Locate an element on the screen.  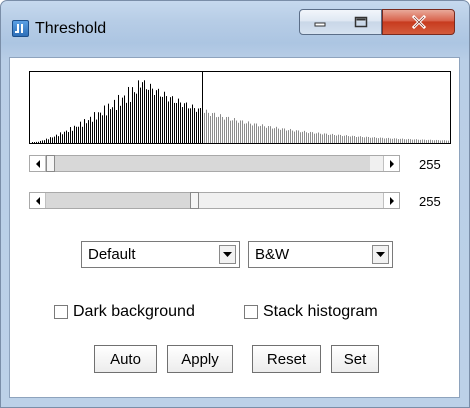
maximize-button is located at coordinates (361, 22).